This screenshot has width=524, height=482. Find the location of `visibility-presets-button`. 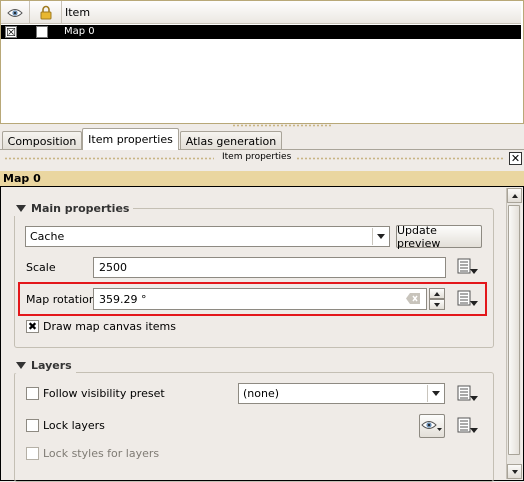

visibility-presets-button is located at coordinates (432, 426).